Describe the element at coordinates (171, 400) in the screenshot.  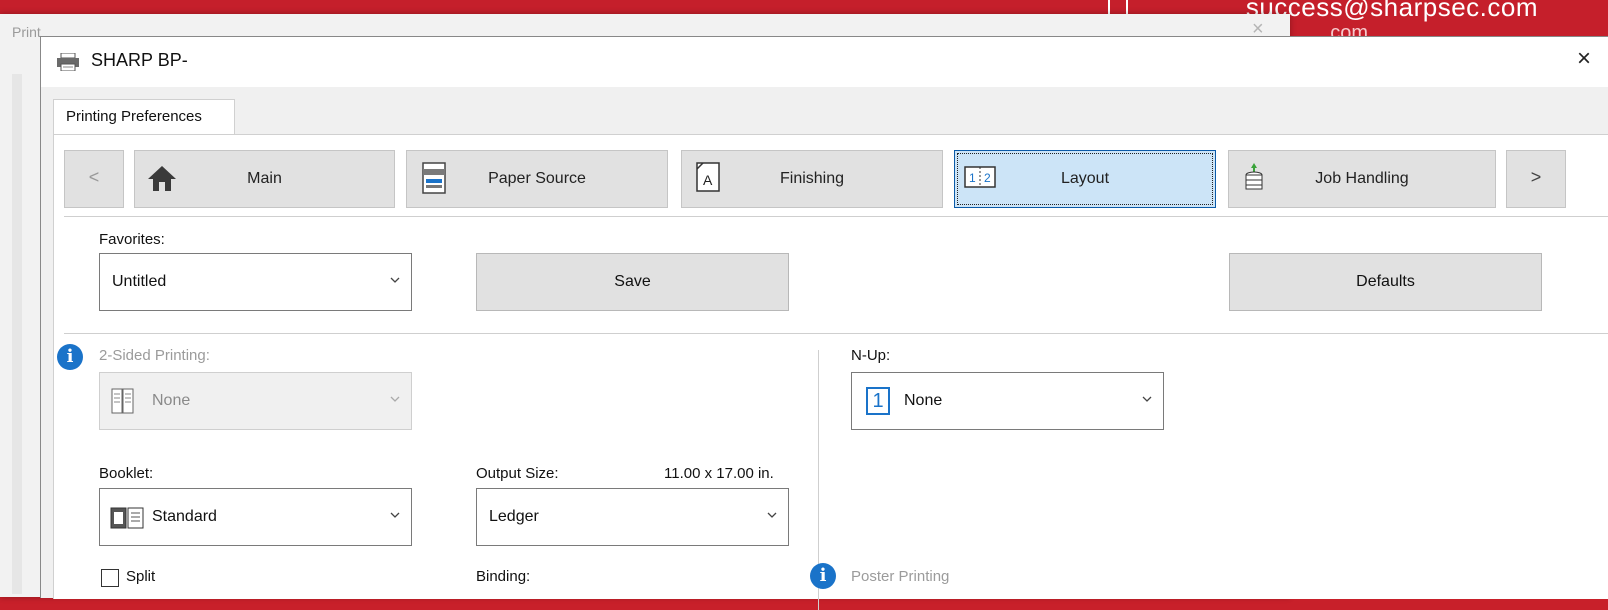
I see `two-sided-value: None` at that location.